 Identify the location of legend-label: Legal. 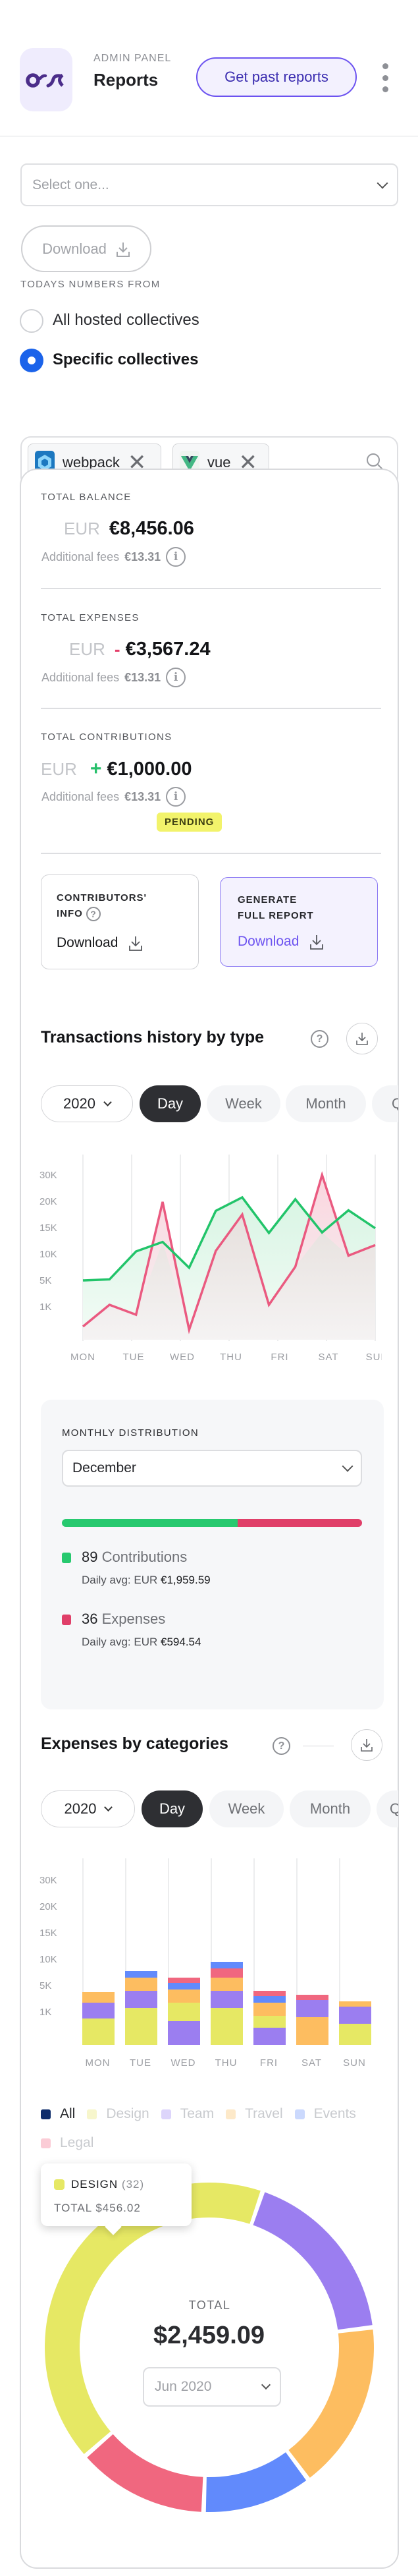
(77, 2143).